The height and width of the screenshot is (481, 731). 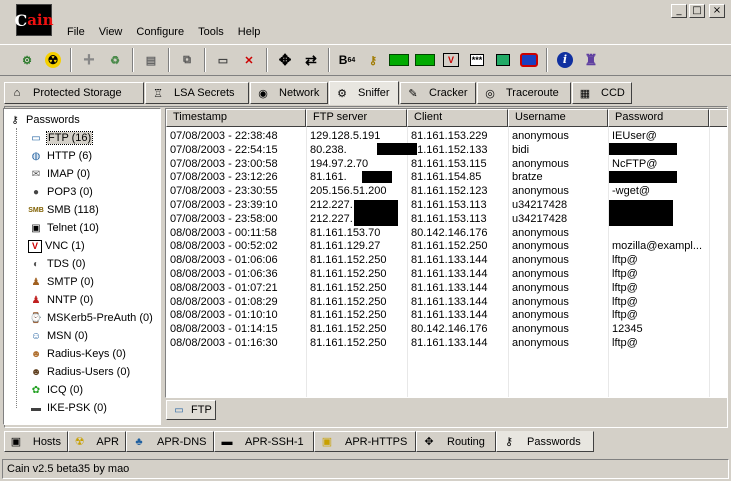 What do you see at coordinates (558, 118) in the screenshot?
I see `column-username: Username` at bounding box center [558, 118].